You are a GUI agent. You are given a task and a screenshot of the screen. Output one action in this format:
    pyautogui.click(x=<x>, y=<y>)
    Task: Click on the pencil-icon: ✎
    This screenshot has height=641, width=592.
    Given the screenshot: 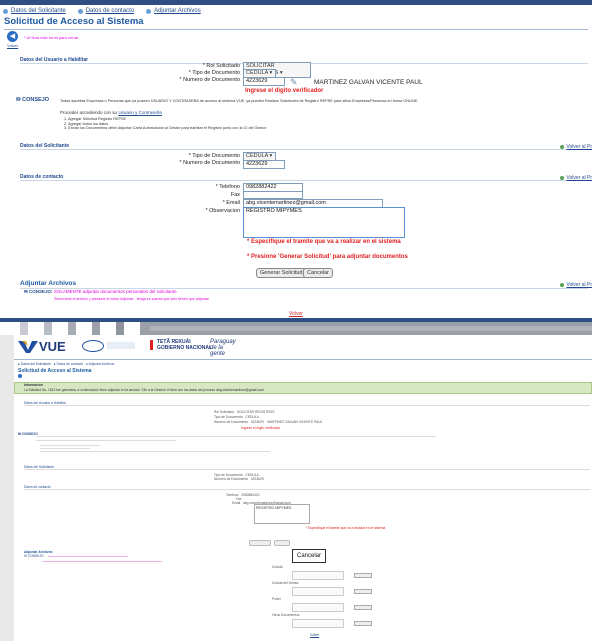 What is the action you would take?
    pyautogui.click(x=294, y=82)
    